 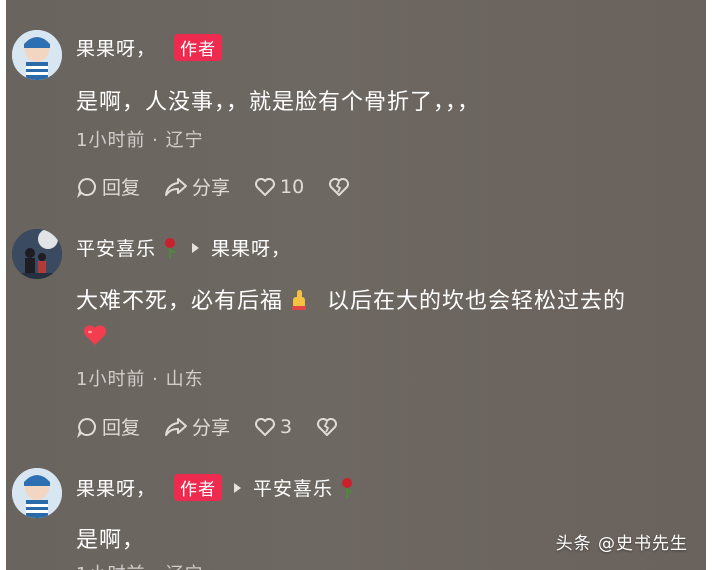 What do you see at coordinates (111, 540) in the screenshot?
I see `comment-text: 是啊，` at bounding box center [111, 540].